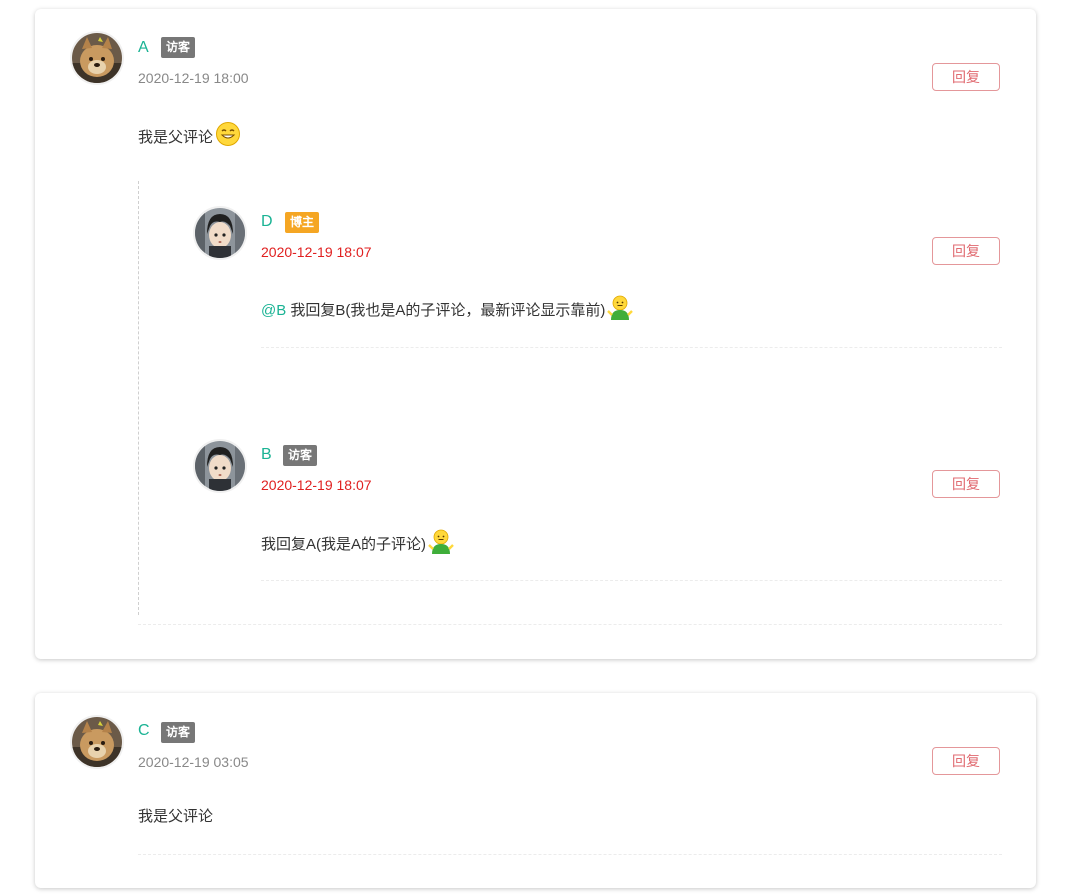 The image size is (1072, 894). What do you see at coordinates (193, 762) in the screenshot?
I see `comment-time: 2020-12-19 03:05` at bounding box center [193, 762].